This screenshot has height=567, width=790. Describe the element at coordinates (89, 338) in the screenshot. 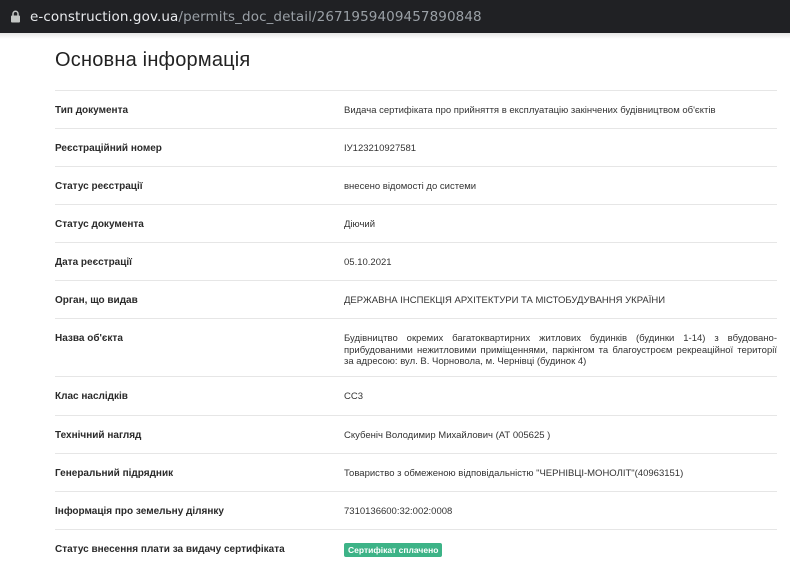

I see `row-label: Назва об'єкта` at that location.